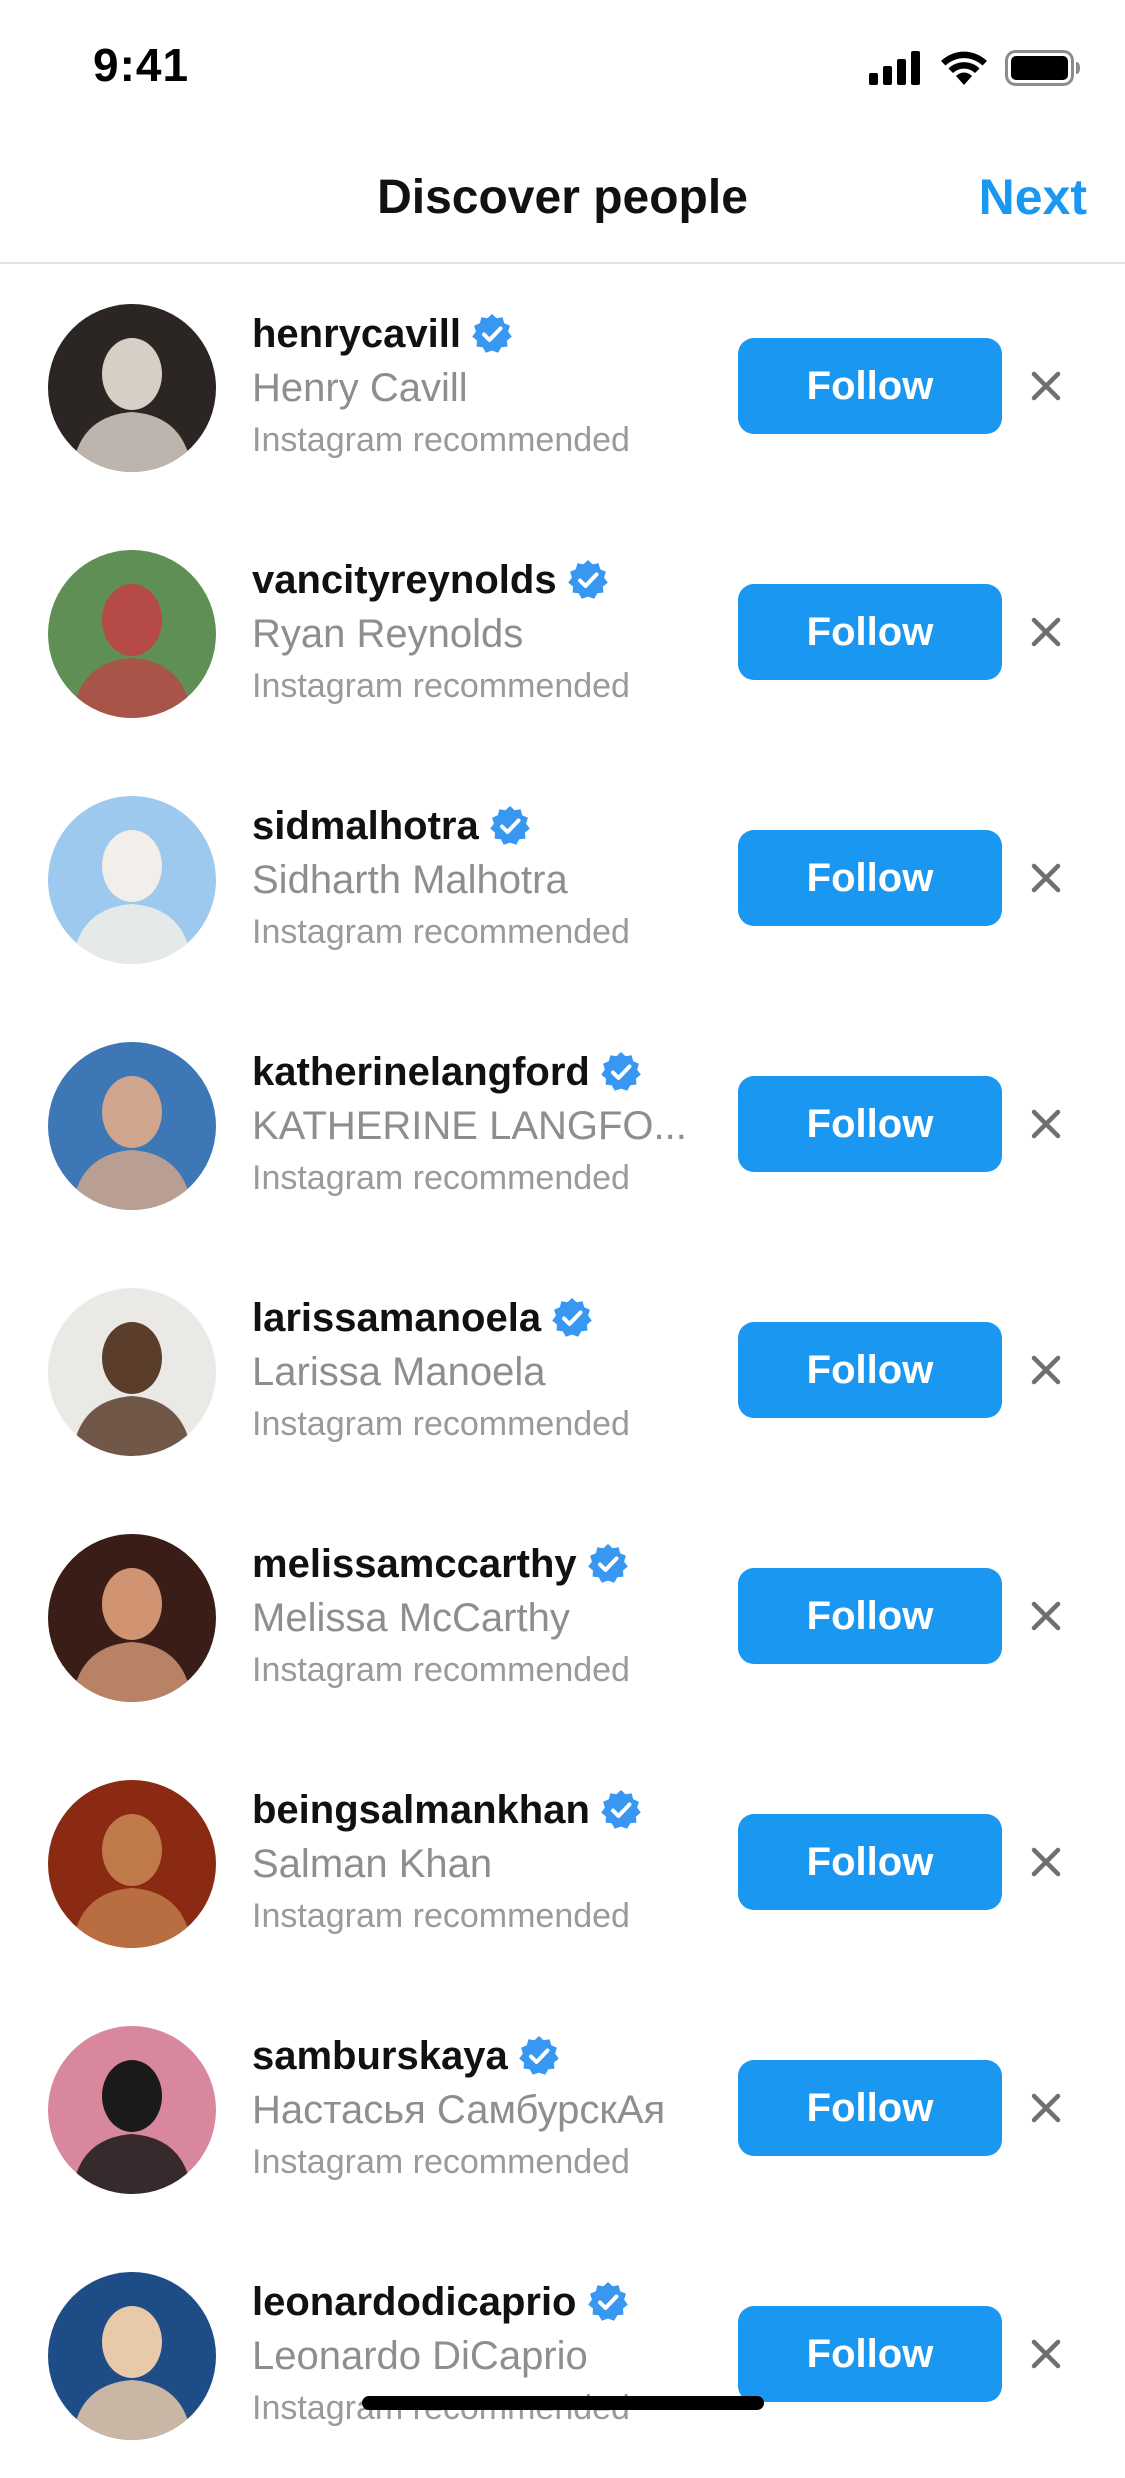 The image size is (1125, 2478). What do you see at coordinates (896, 70) in the screenshot?
I see `cellular-signal-icon` at bounding box center [896, 70].